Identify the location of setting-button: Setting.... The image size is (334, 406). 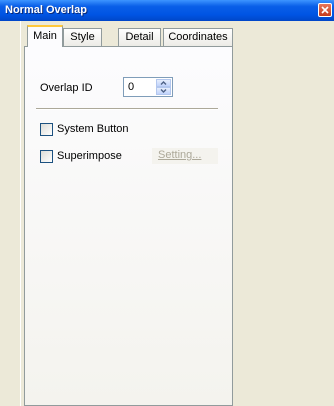
(185, 156).